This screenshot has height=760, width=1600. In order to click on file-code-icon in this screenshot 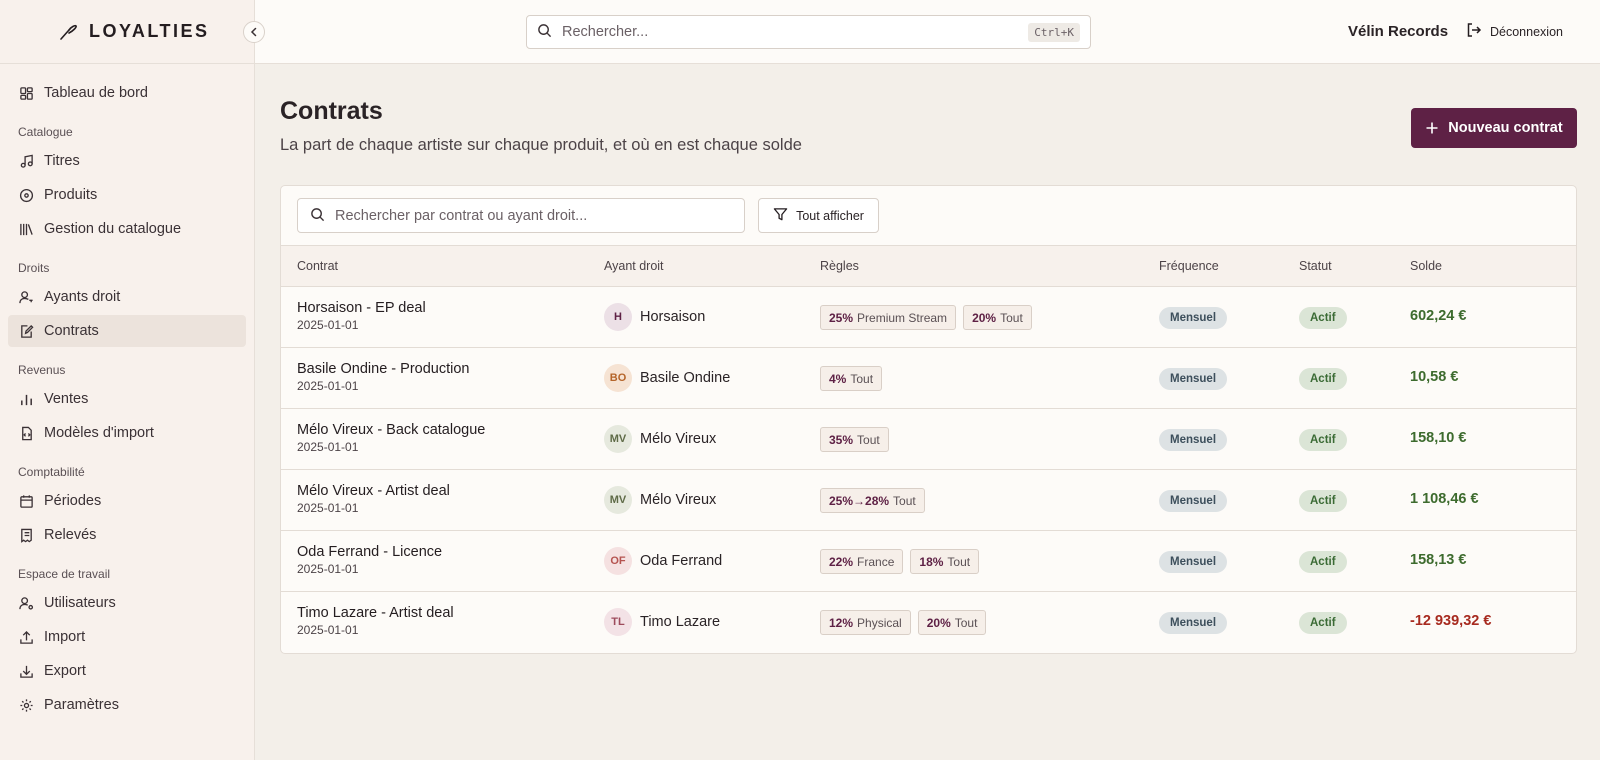, I will do `click(26, 433)`.